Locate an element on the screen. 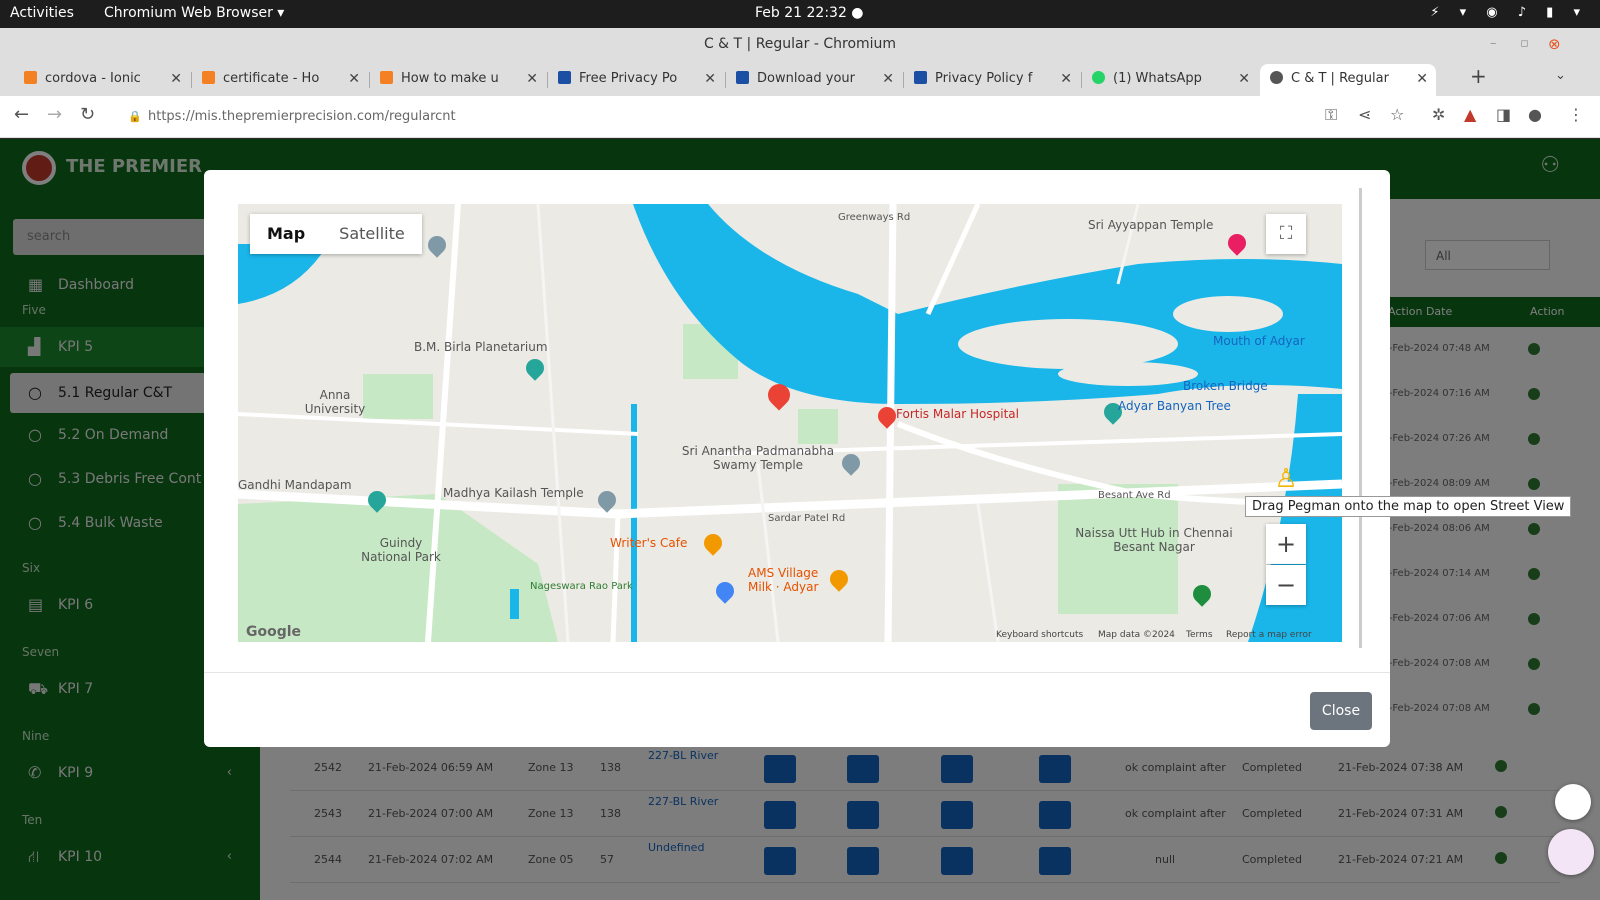 Image resolution: width=1600 pixels, height=900 pixels. close-button: Close is located at coordinates (1341, 711).